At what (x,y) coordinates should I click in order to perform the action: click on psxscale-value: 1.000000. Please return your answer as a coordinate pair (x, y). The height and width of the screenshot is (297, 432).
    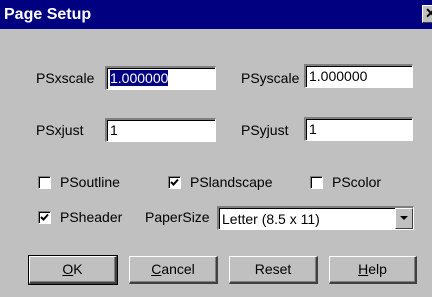
    Looking at the image, I should click on (139, 78).